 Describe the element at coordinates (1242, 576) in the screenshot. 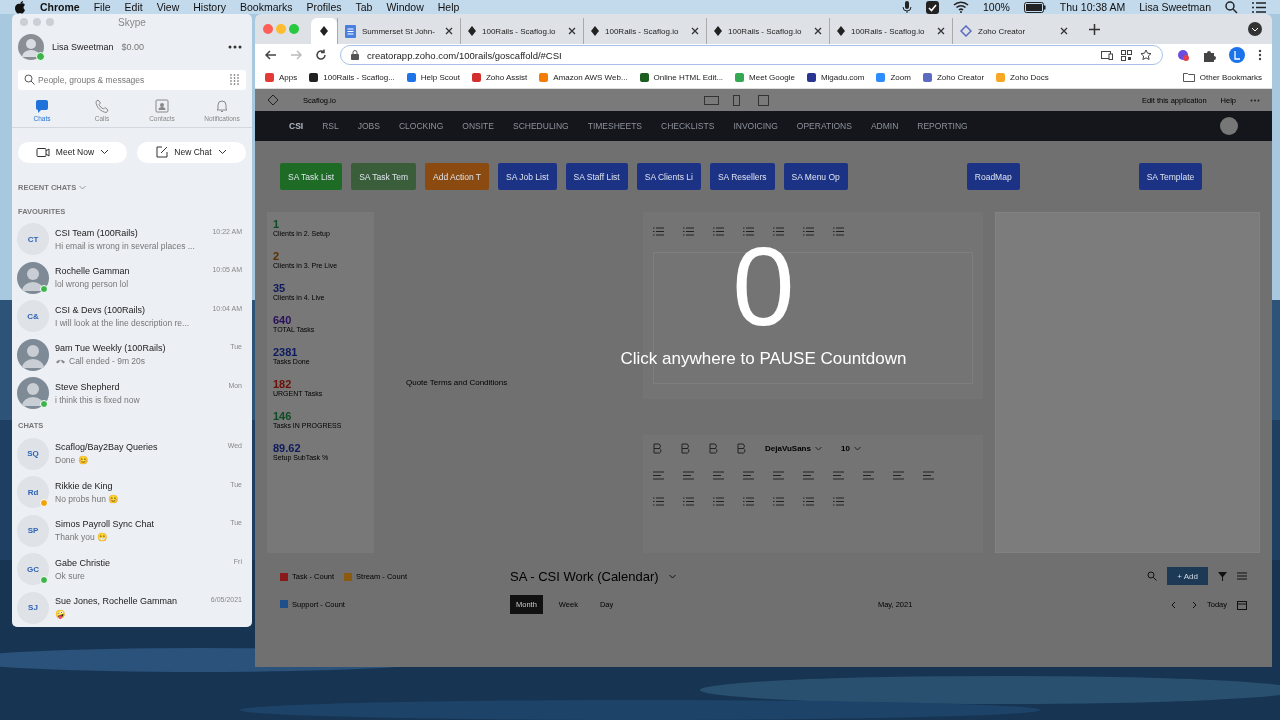

I see `menu-icon` at that location.